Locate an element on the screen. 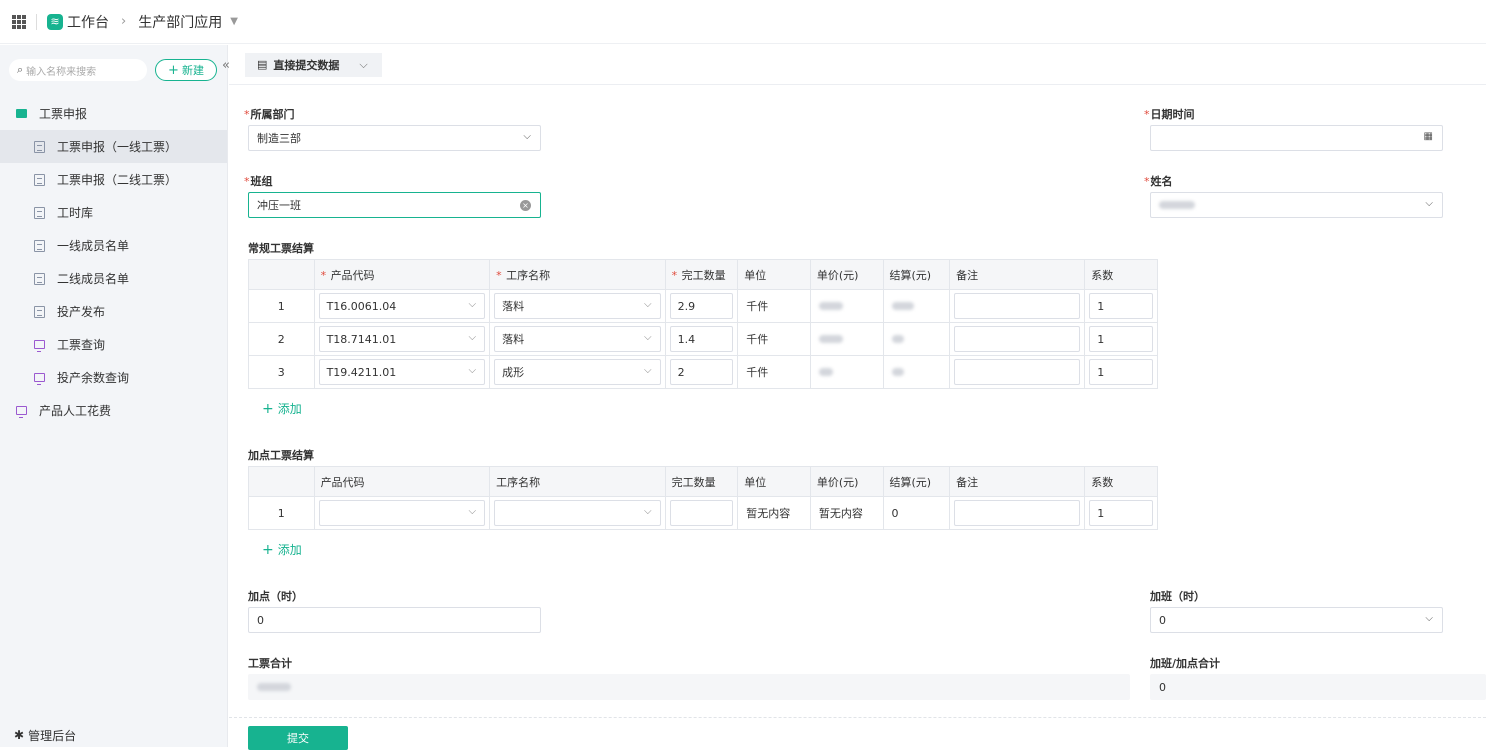 This screenshot has height=750, width=1486. admin-label: 管理后台 is located at coordinates (52, 735).